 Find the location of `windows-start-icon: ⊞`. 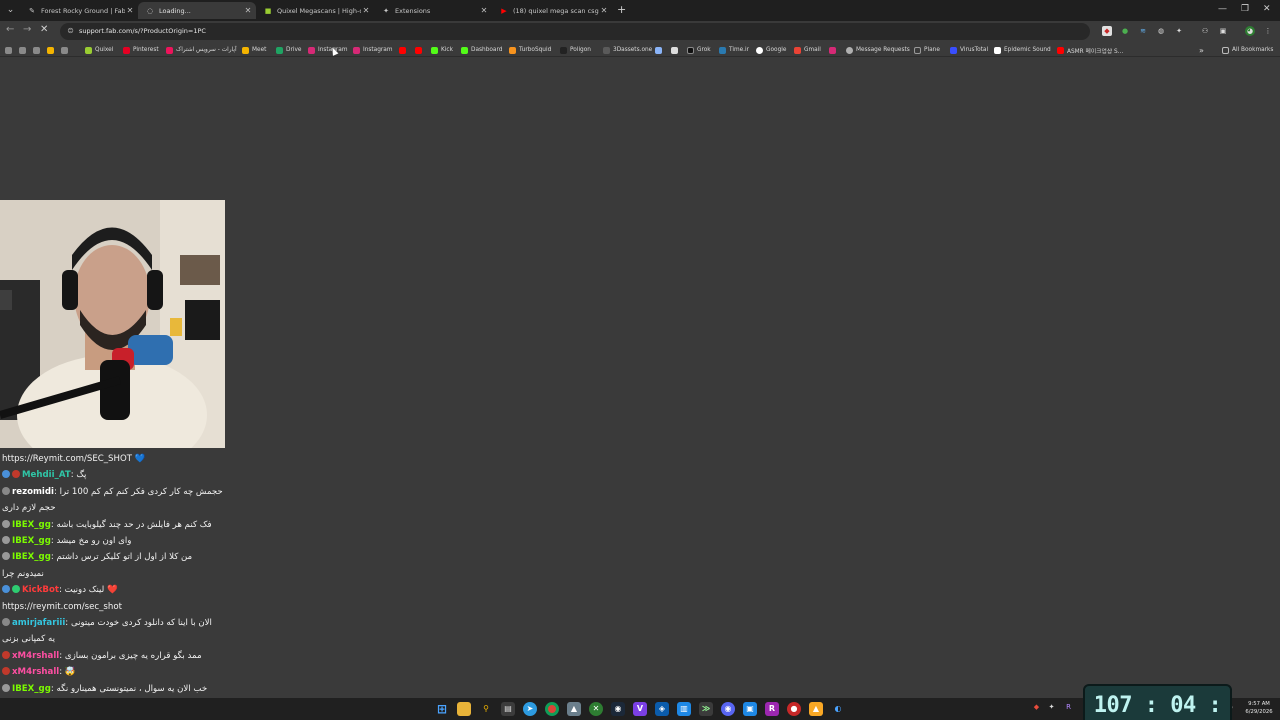

windows-start-icon: ⊞ is located at coordinates (442, 709).